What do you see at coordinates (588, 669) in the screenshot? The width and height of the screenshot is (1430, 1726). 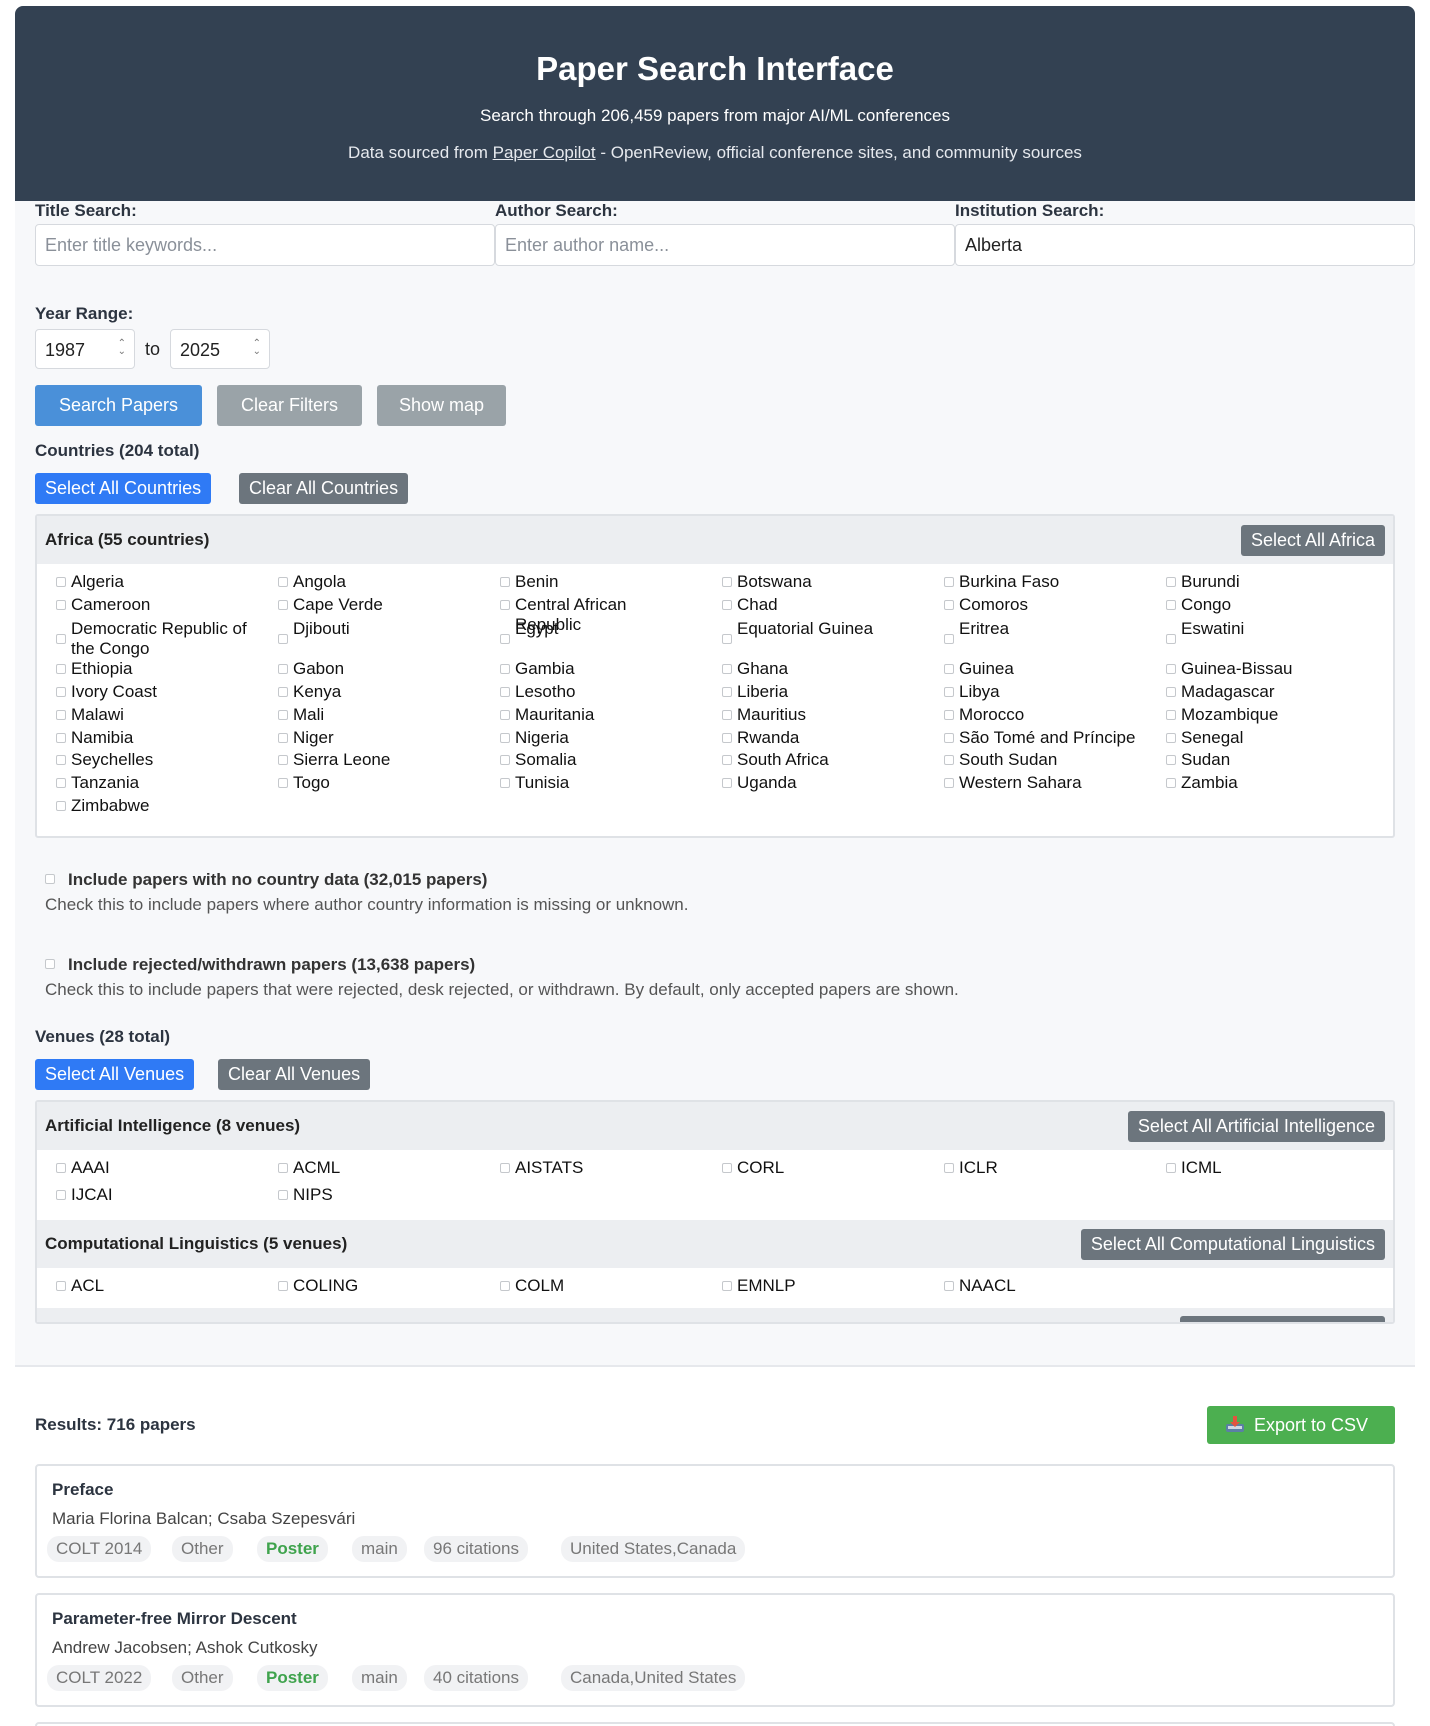 I see `country-option: Gambia` at bounding box center [588, 669].